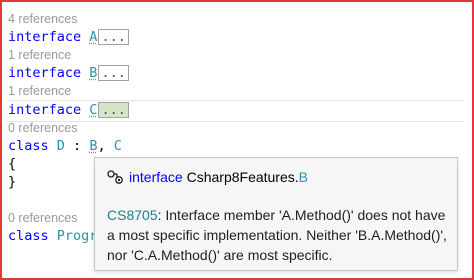 This screenshot has width=474, height=280. I want to click on comma: ,, so click(105, 146).